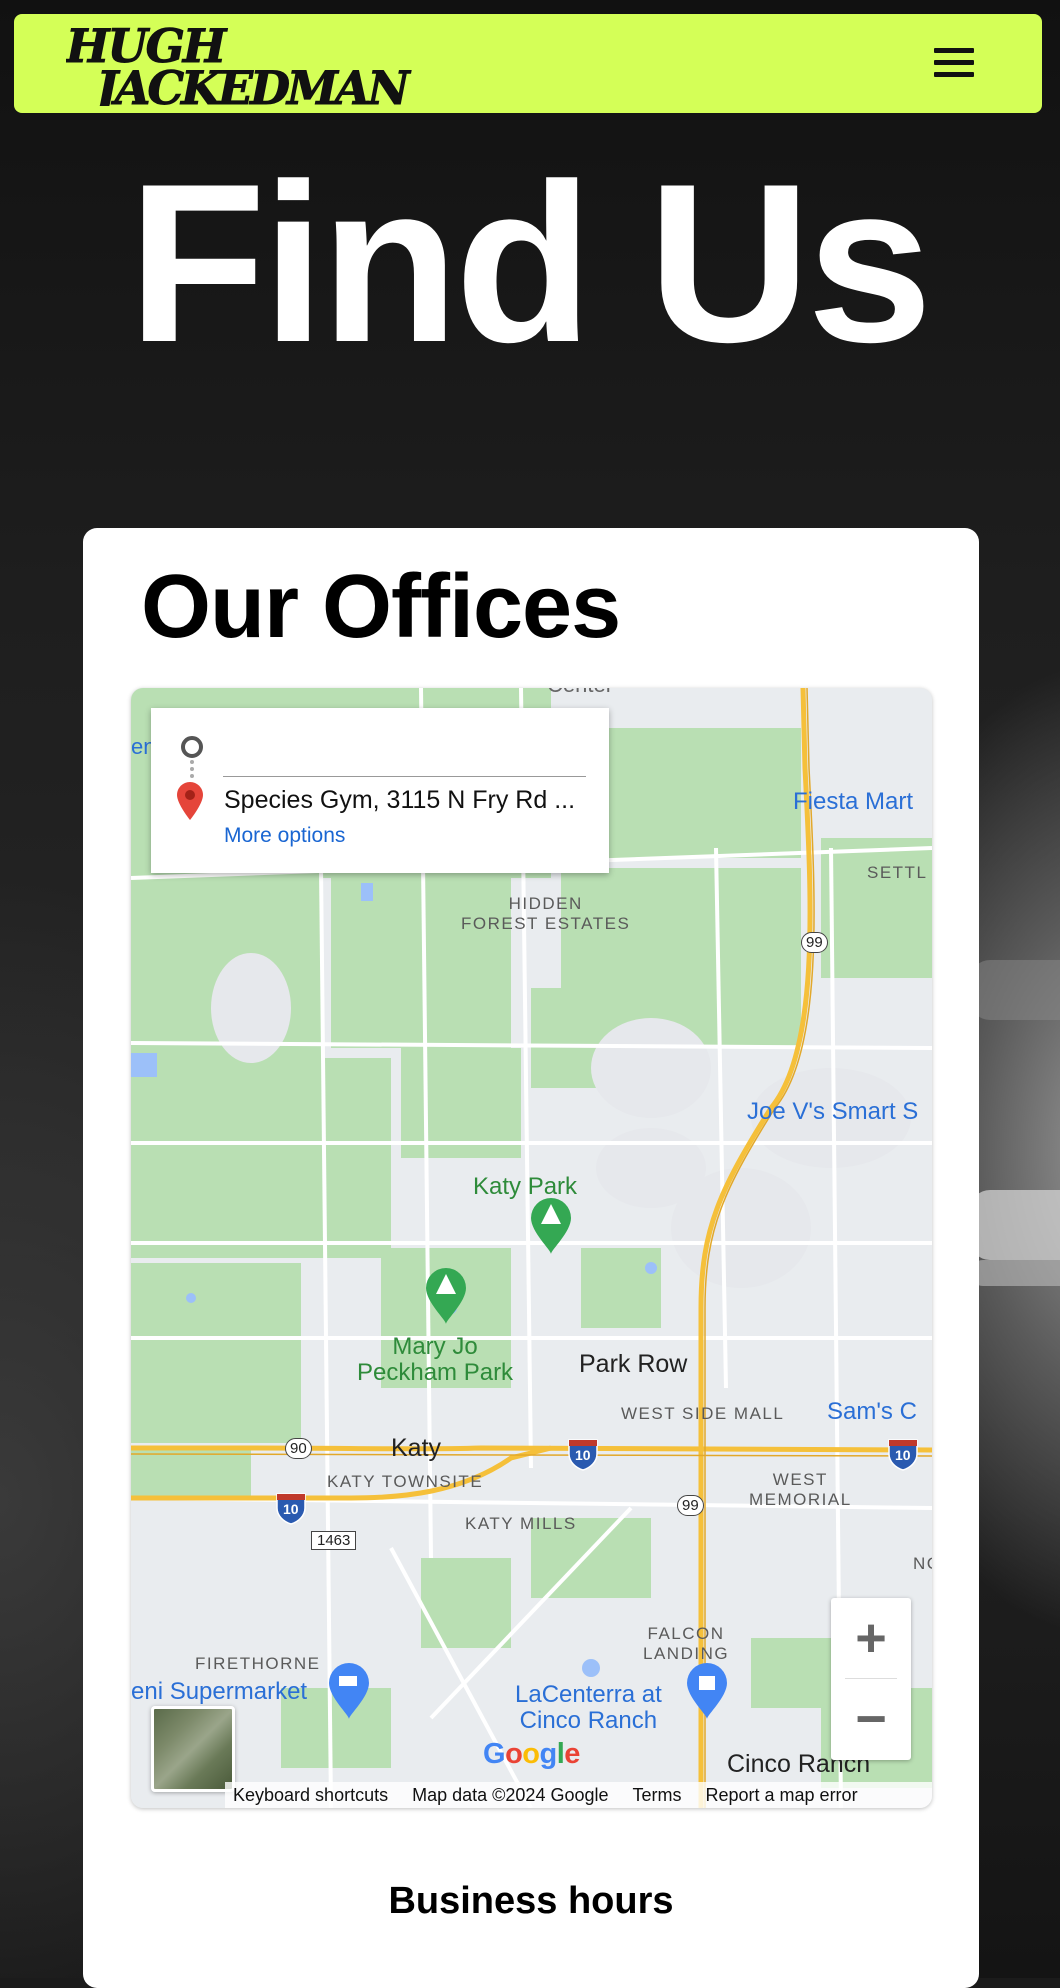 The width and height of the screenshot is (1060, 1988). What do you see at coordinates (546, 913) in the screenshot?
I see `label-hidden-forest: HIDDEN FOREST ESTATES` at bounding box center [546, 913].